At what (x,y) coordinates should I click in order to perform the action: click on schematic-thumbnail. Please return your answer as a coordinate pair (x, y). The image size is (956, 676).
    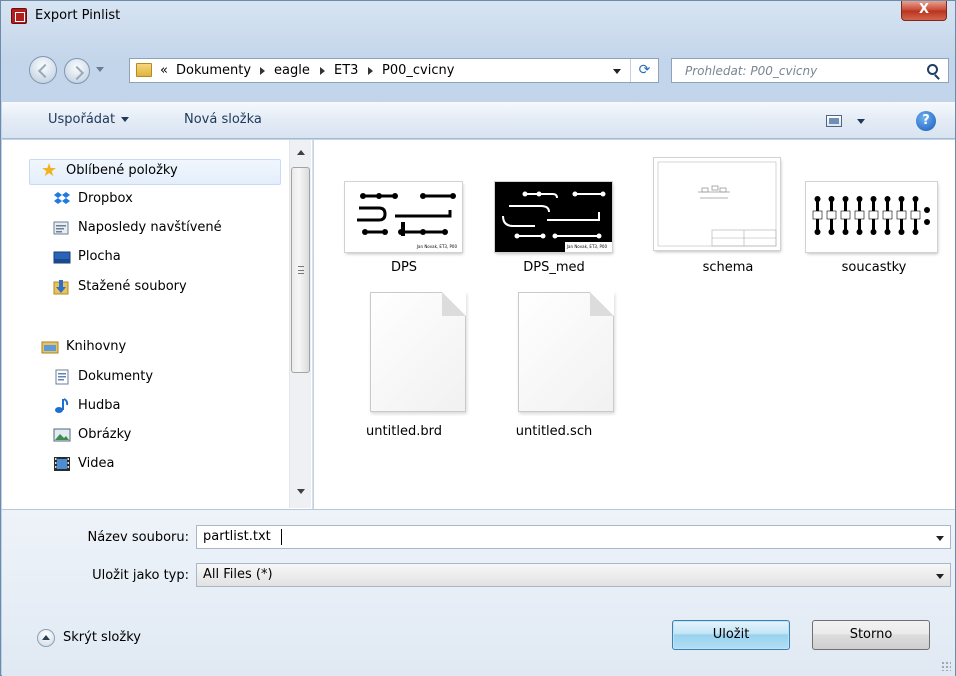
    Looking at the image, I should click on (717, 204).